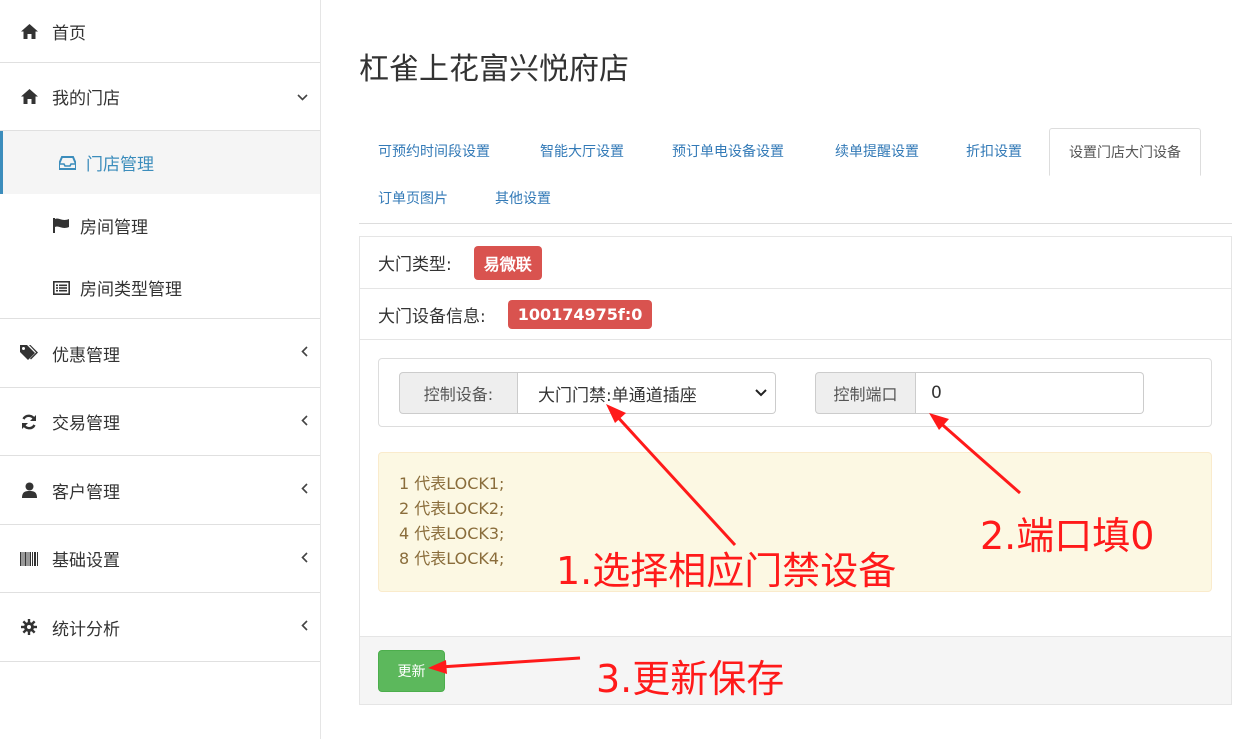 The height and width of the screenshot is (739, 1239). I want to click on tab-renewal-reminder: 续单提醒设置, so click(877, 152).